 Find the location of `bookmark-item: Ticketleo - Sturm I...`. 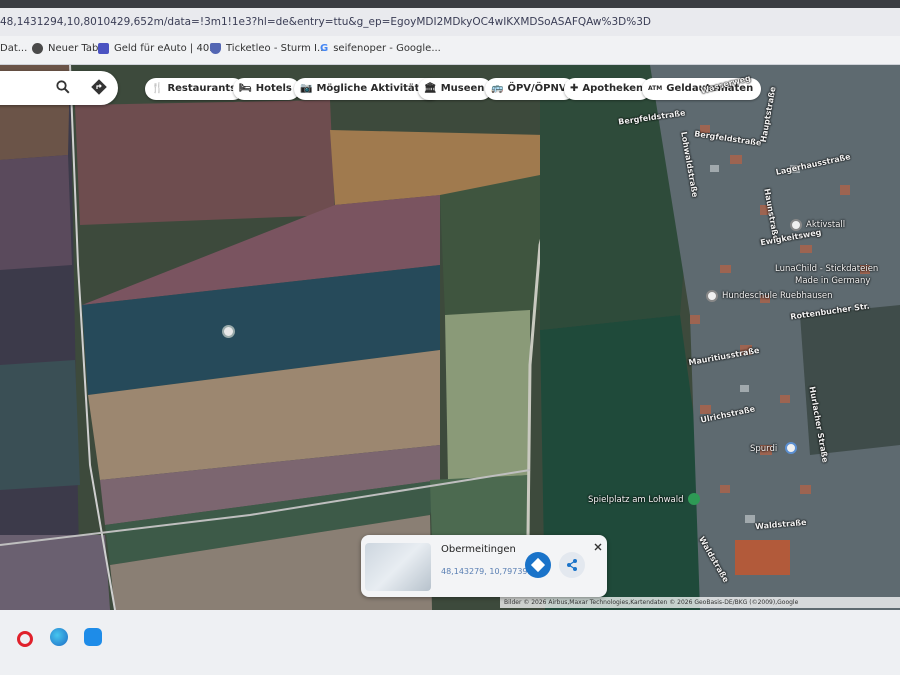

bookmark-item: Ticketleo - Sturm I... is located at coordinates (268, 48).